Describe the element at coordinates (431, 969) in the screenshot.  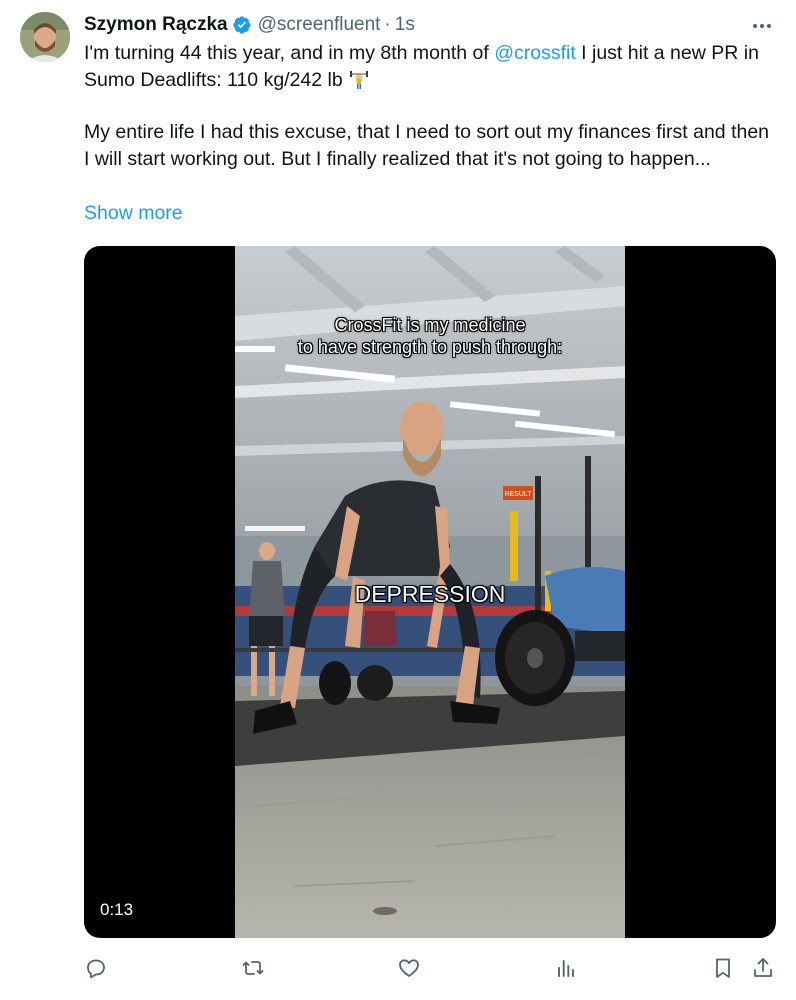
I see `tweet-actions` at that location.